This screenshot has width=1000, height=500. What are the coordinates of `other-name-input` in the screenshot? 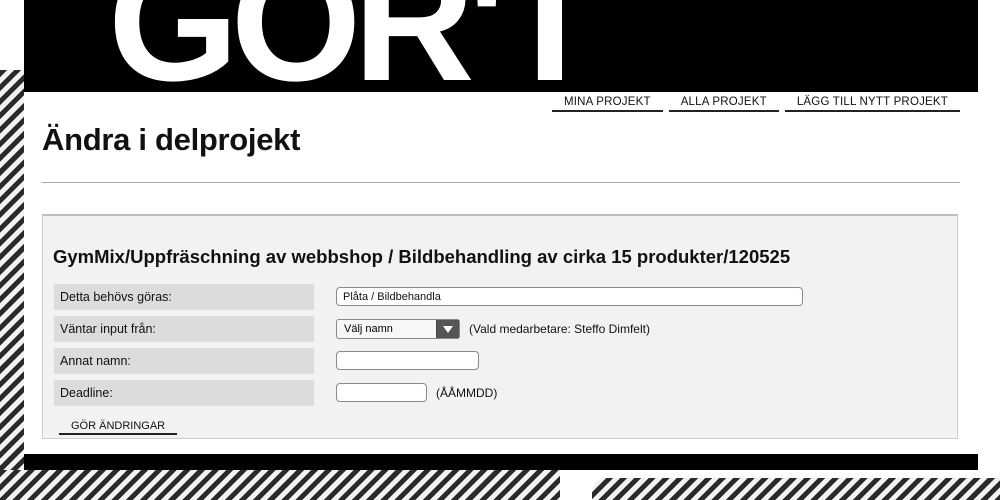 It's located at (407, 360).